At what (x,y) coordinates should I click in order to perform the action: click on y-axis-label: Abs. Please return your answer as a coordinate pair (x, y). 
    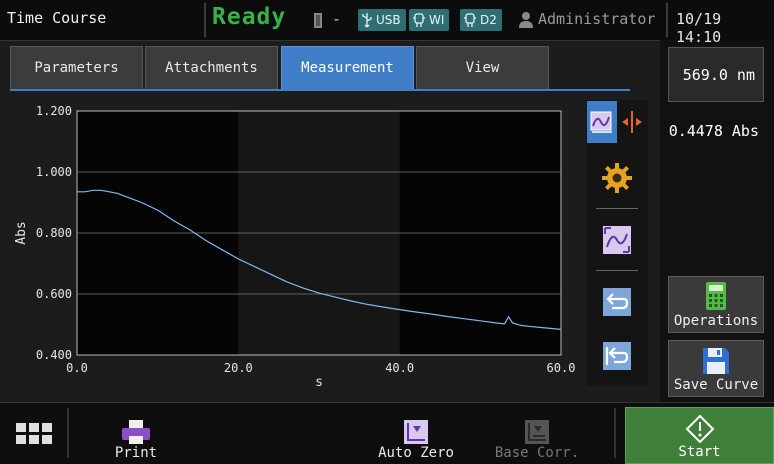
    Looking at the image, I should click on (21, 232).